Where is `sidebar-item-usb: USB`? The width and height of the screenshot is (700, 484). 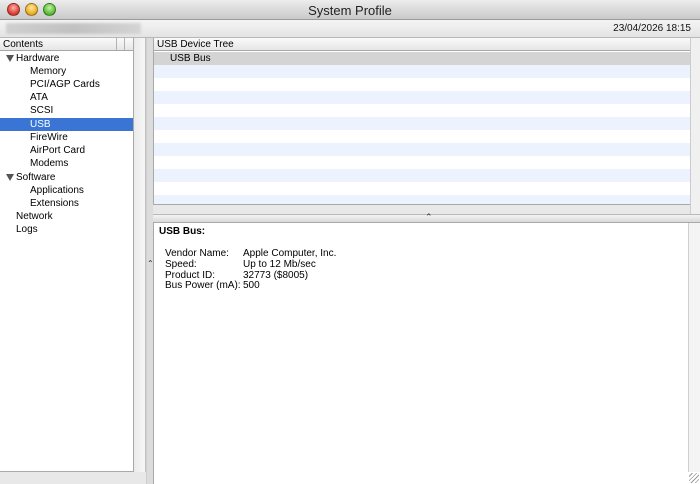
sidebar-item-usb: USB is located at coordinates (66, 124).